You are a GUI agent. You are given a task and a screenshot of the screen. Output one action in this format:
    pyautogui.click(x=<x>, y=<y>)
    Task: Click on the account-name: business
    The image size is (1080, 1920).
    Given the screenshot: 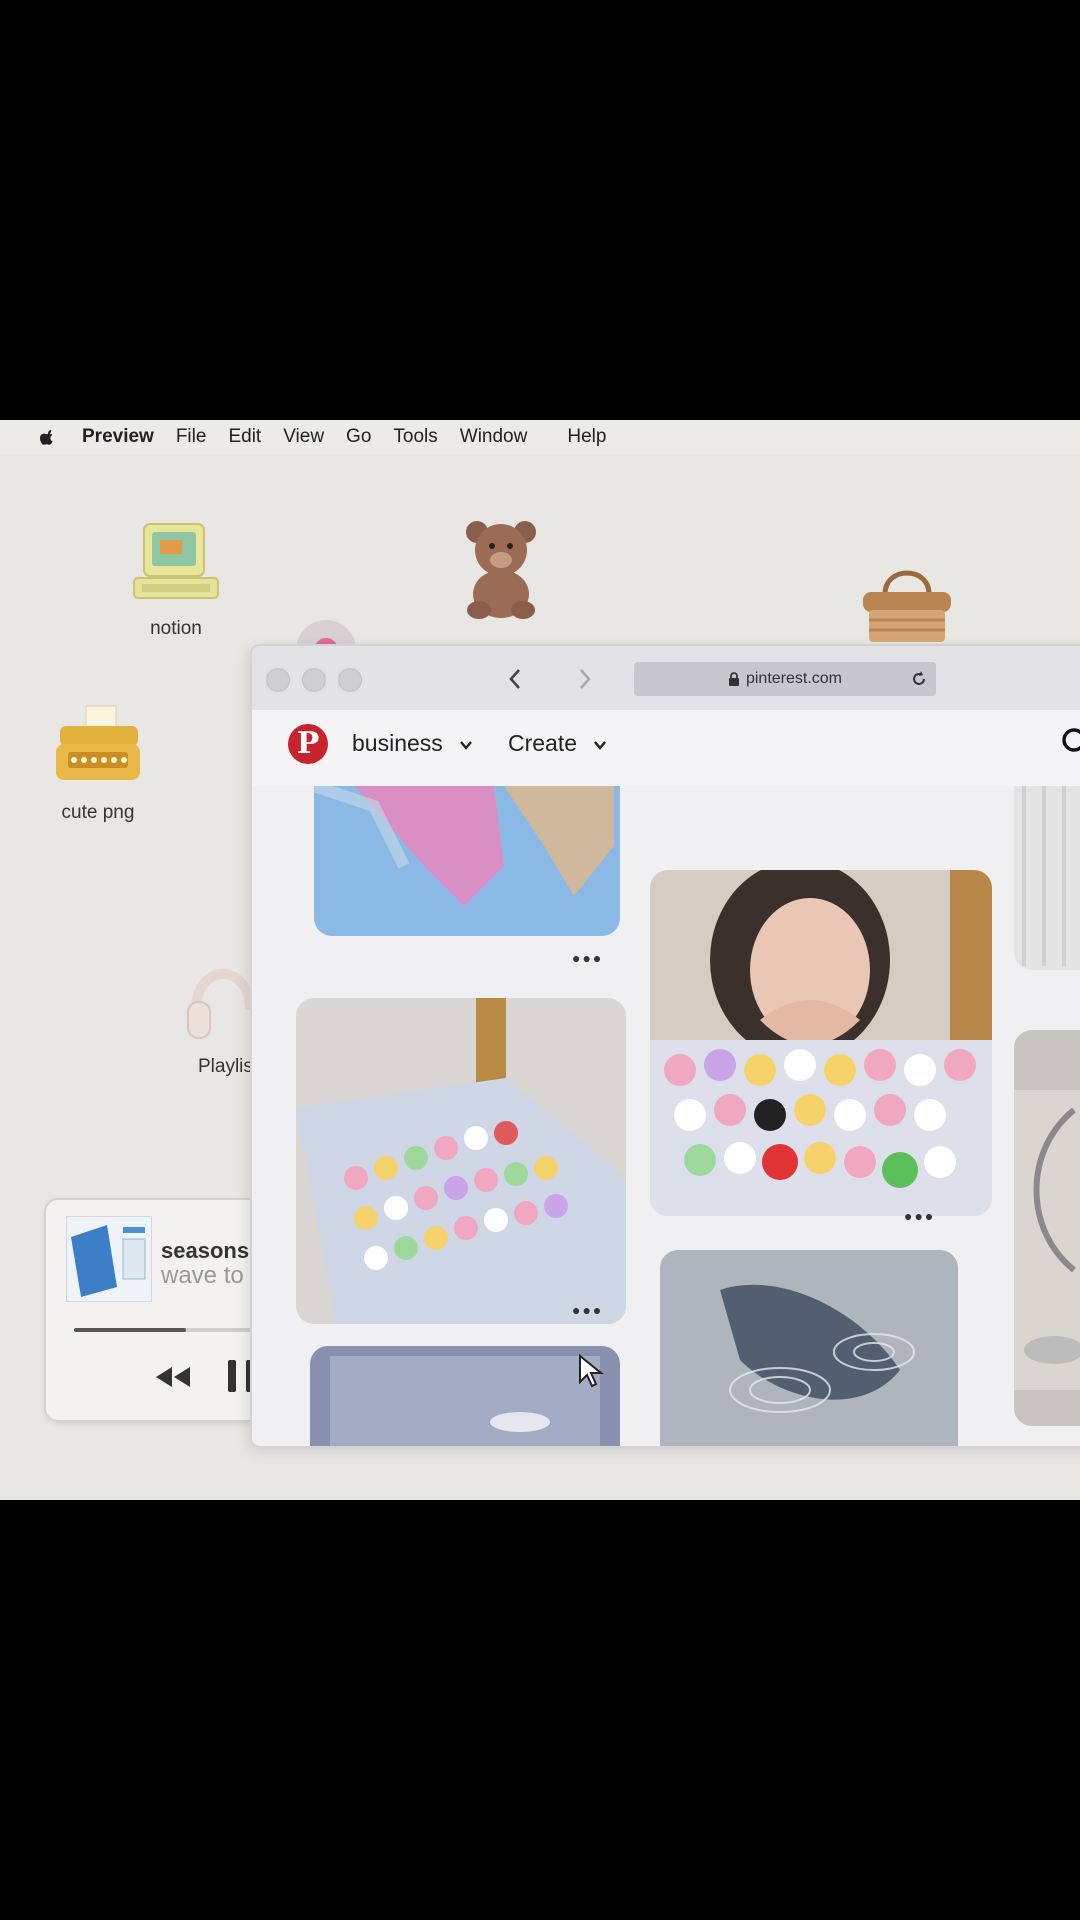 What is the action you would take?
    pyautogui.click(x=397, y=743)
    